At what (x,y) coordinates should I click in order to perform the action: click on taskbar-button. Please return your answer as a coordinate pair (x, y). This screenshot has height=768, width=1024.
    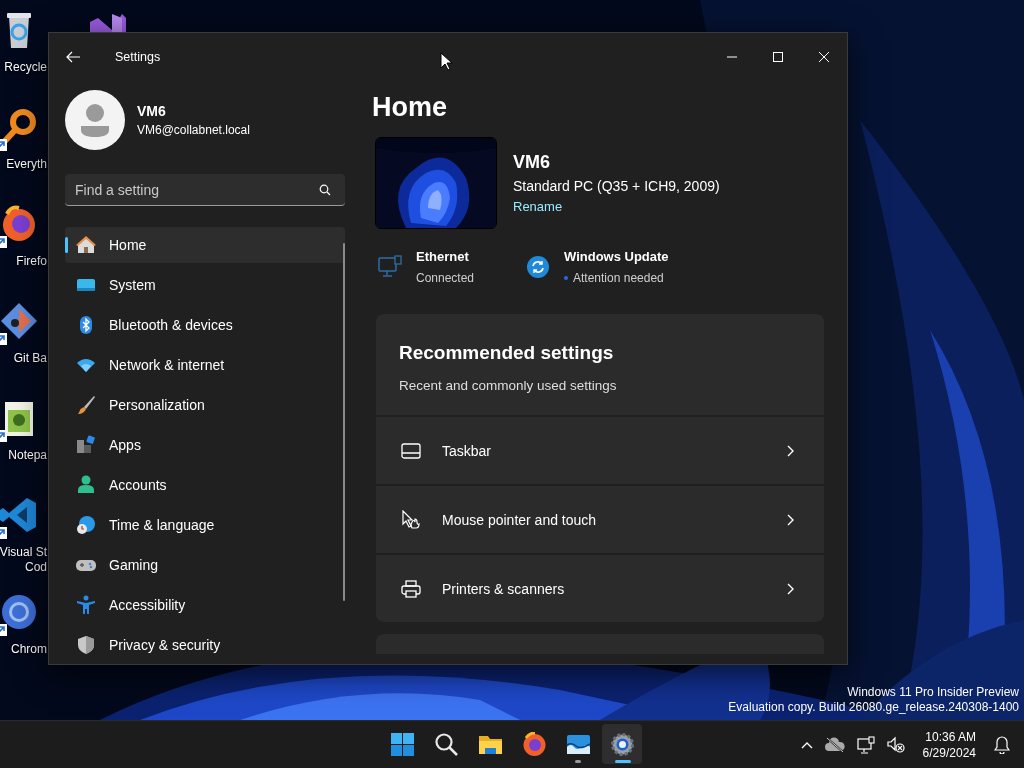
    Looking at the image, I should click on (622, 744).